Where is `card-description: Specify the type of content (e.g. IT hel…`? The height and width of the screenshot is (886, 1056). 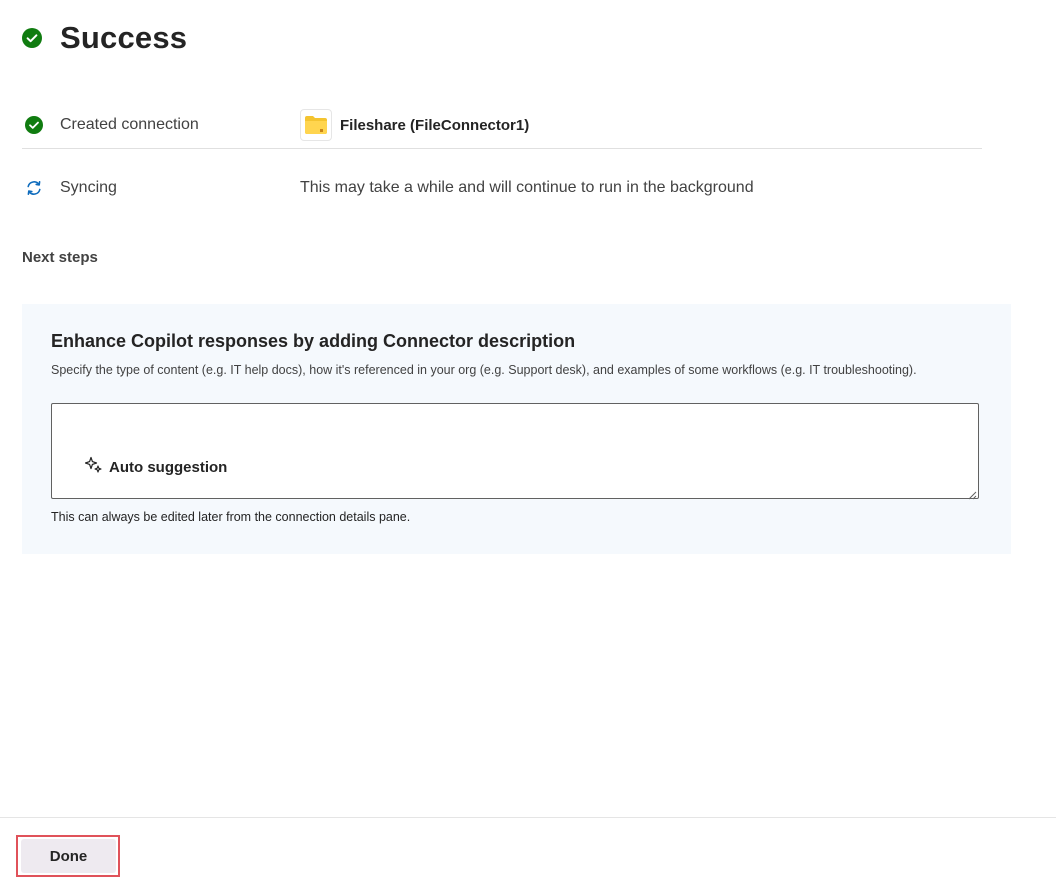 card-description: Specify the type of content (e.g. IT hel… is located at coordinates (484, 370).